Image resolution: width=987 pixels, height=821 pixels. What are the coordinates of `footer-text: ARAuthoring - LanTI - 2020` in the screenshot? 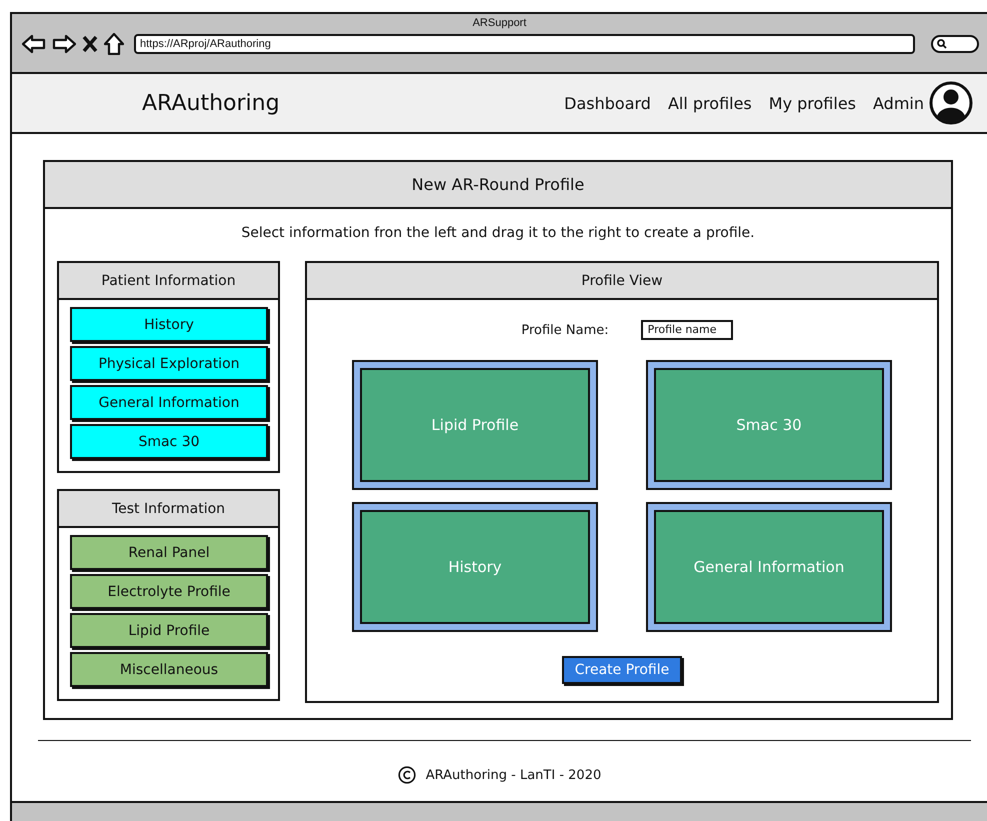 It's located at (514, 775).